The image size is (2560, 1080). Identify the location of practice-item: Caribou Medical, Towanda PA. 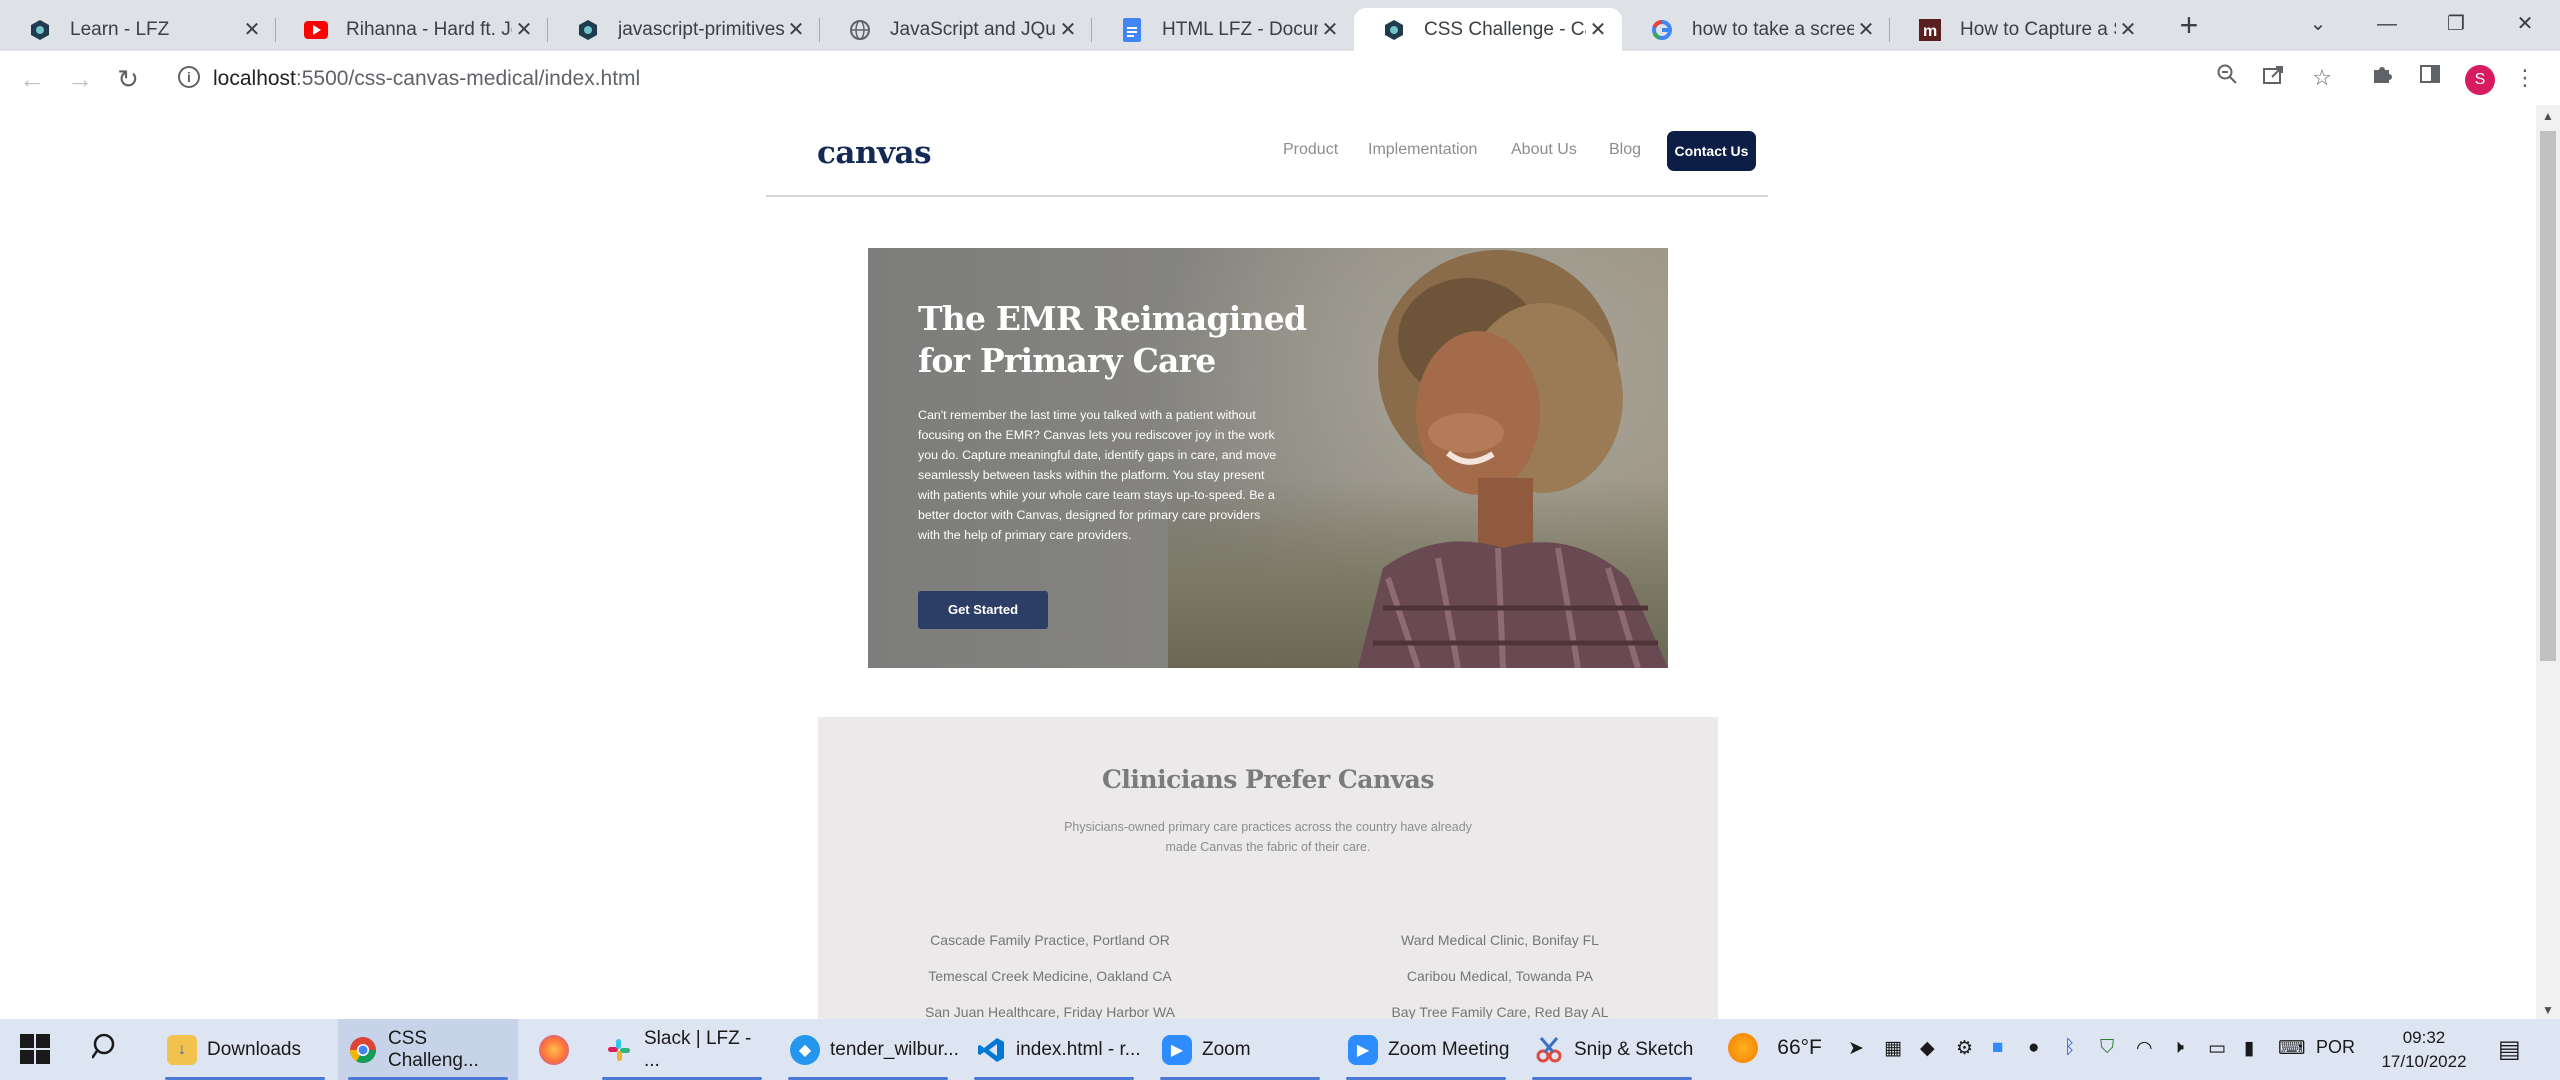
(1500, 976).